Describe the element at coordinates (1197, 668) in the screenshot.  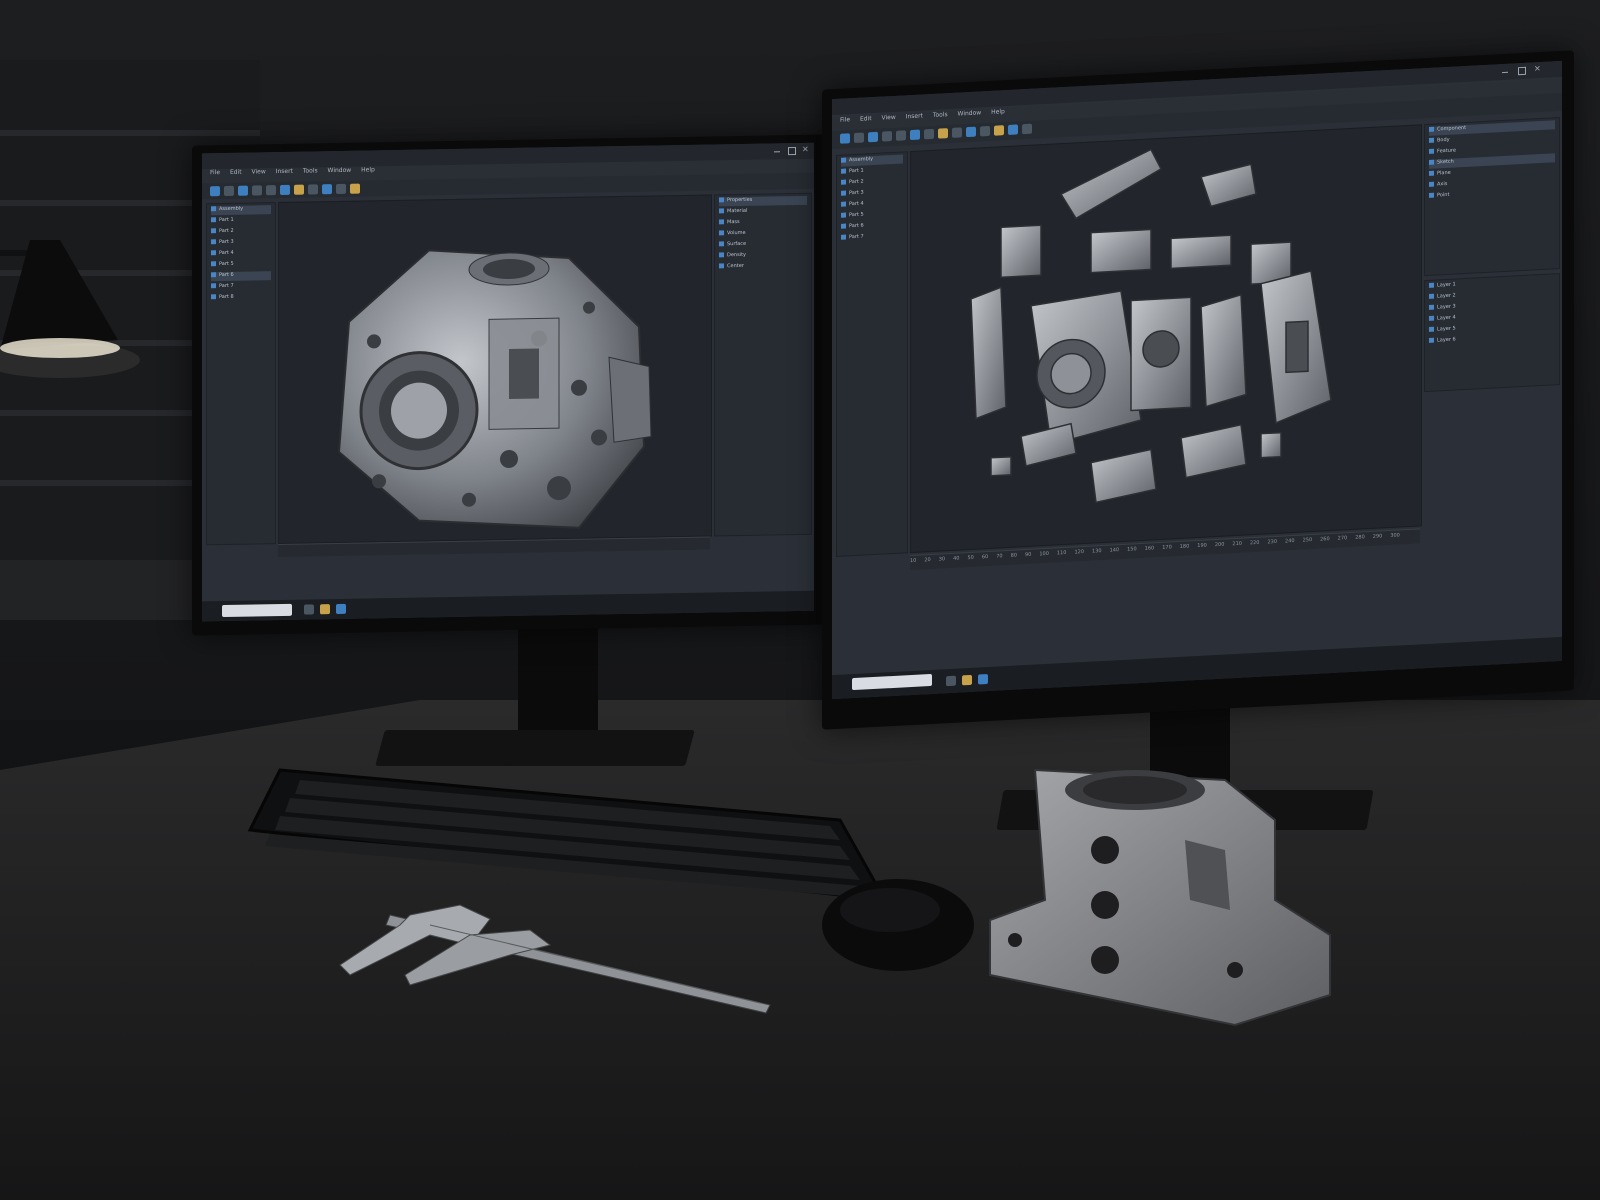
I see `right-taskbar` at that location.